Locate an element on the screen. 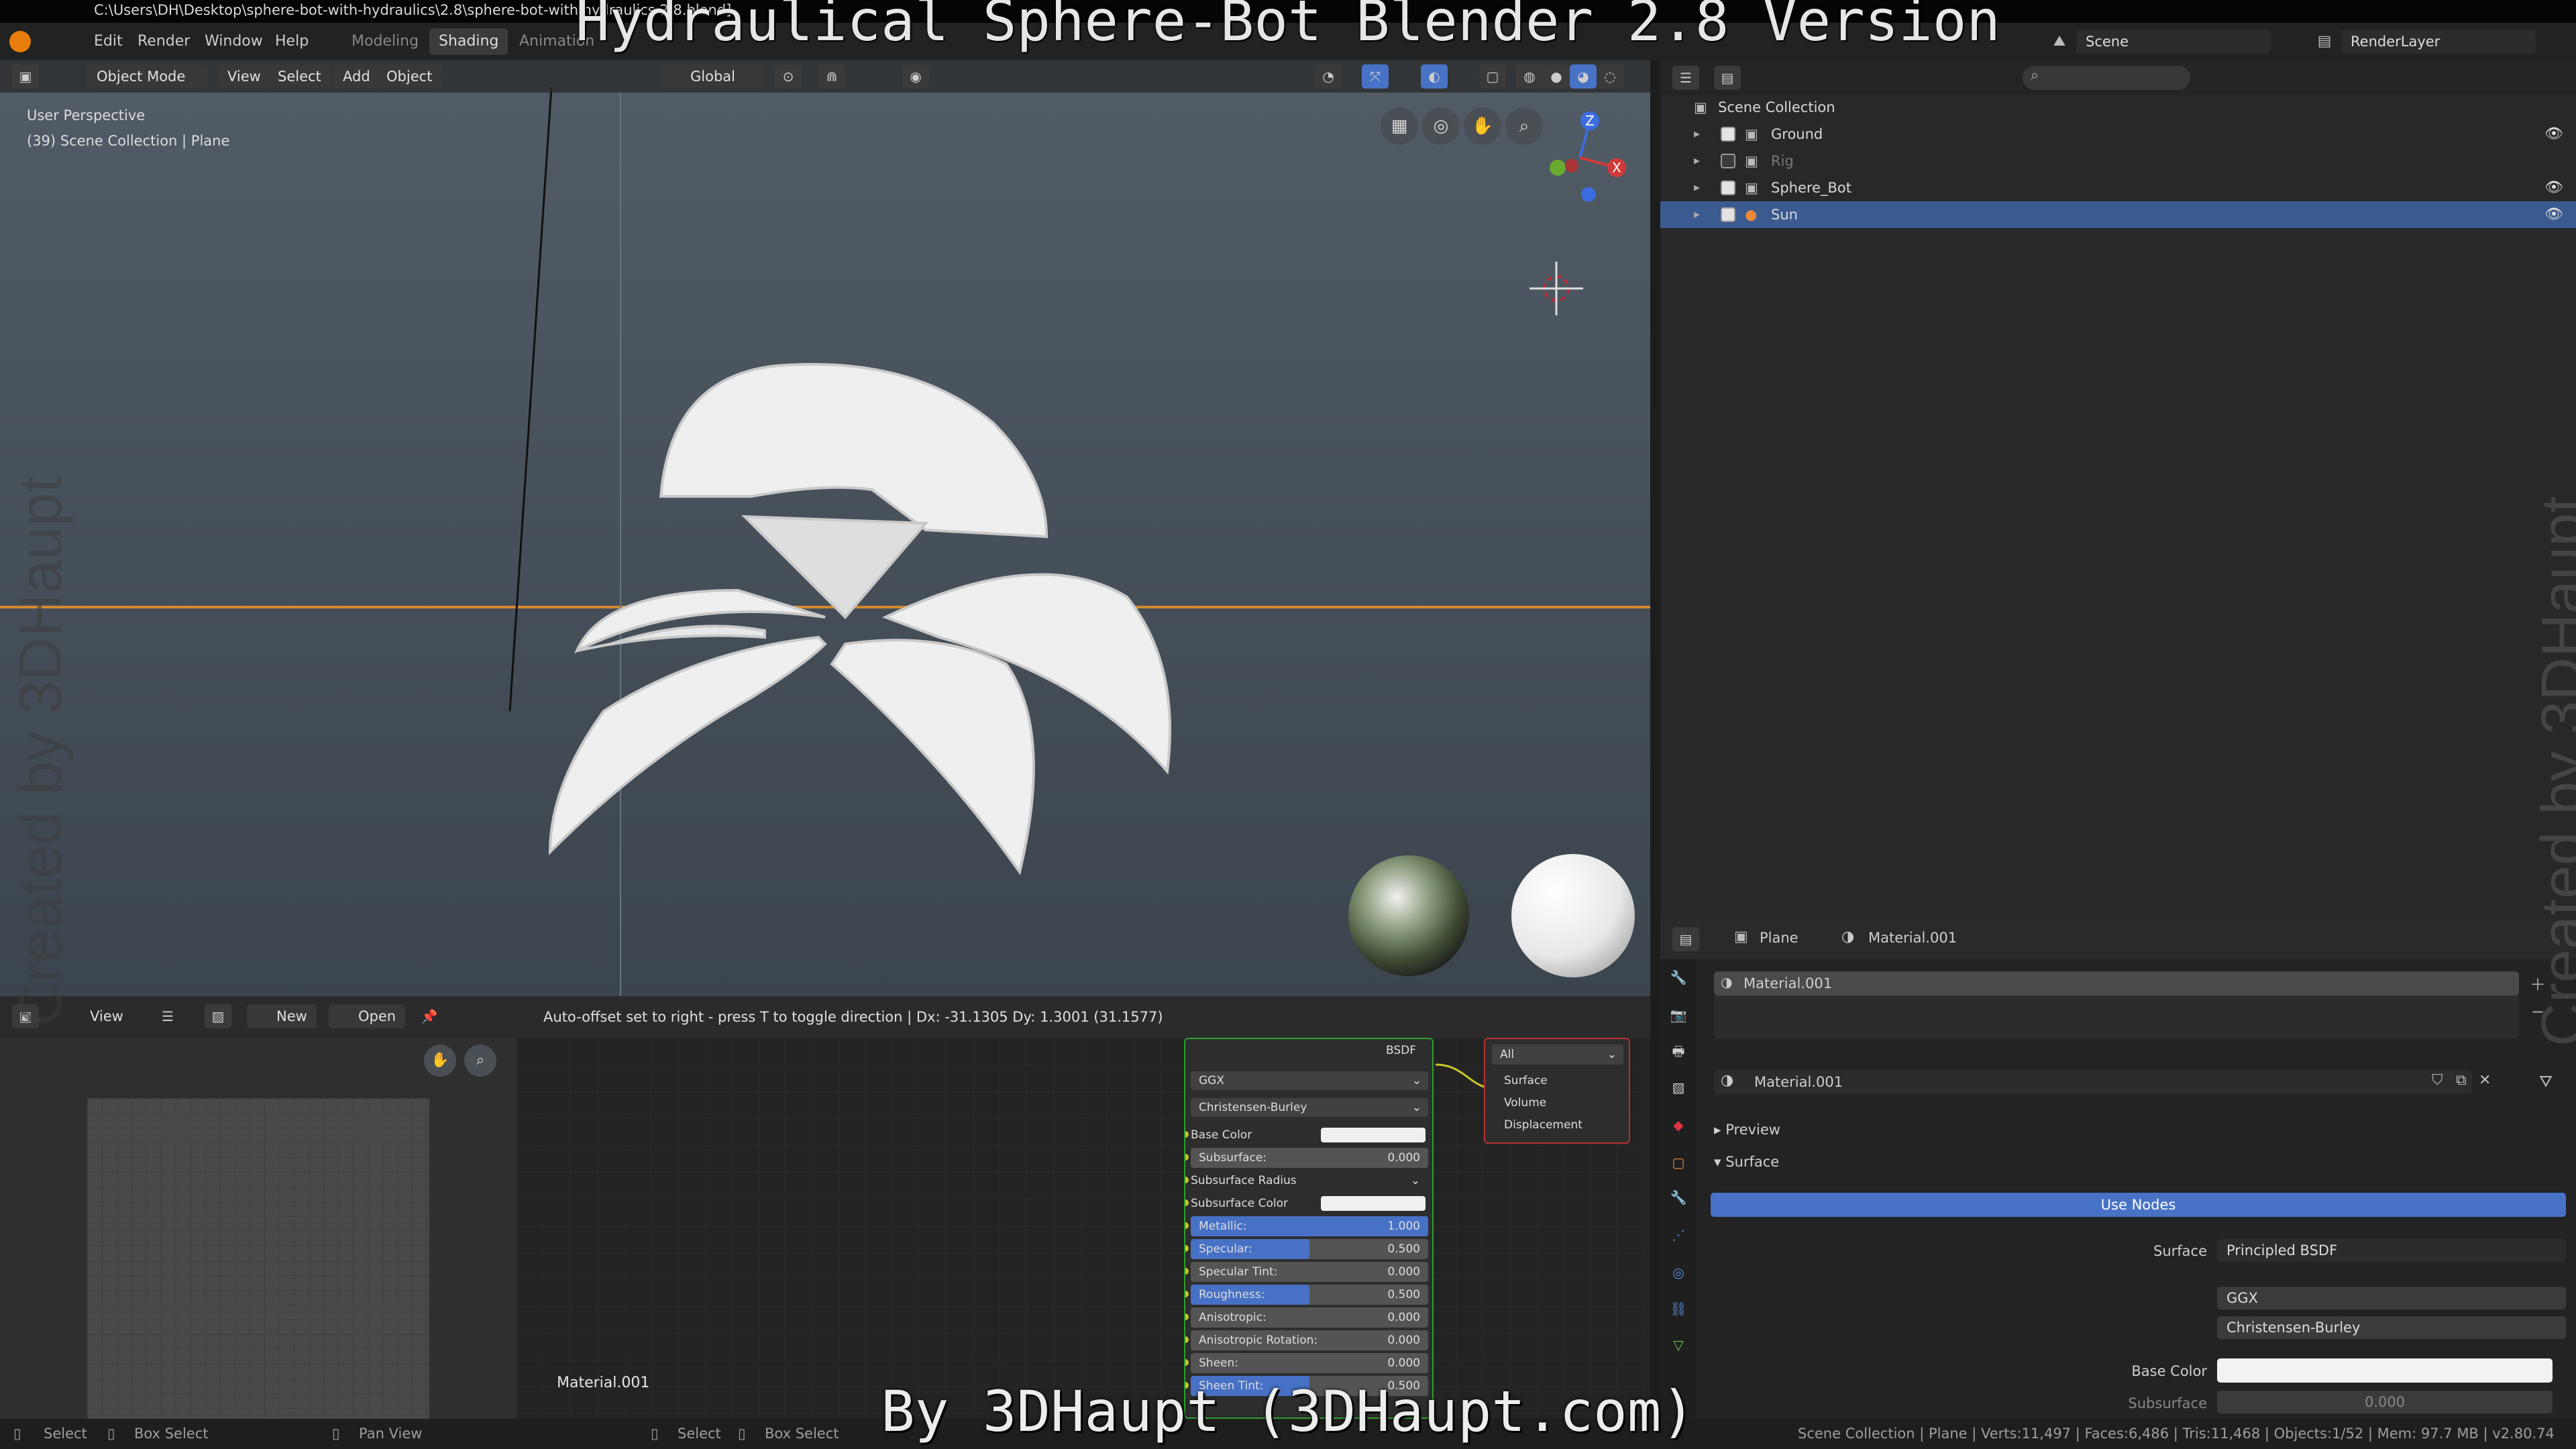  outliner-item: ▸ ● Sun 👁 is located at coordinates (2118, 214).